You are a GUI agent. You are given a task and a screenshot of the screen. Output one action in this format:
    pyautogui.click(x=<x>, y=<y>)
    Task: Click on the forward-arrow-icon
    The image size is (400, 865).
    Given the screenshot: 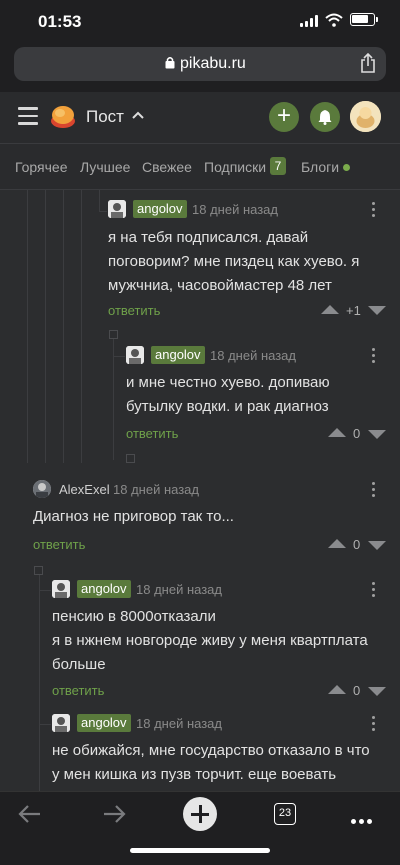 What is the action you would take?
    pyautogui.click(x=114, y=814)
    